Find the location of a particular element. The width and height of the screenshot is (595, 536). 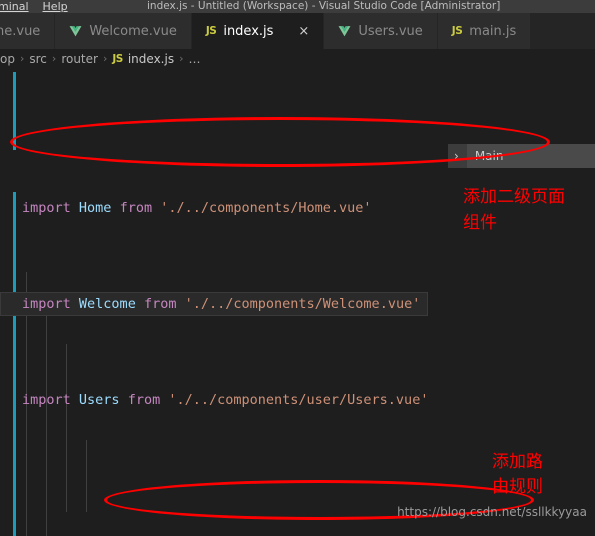

menu-item-terminal: Terminal is located at coordinates (14, 6).